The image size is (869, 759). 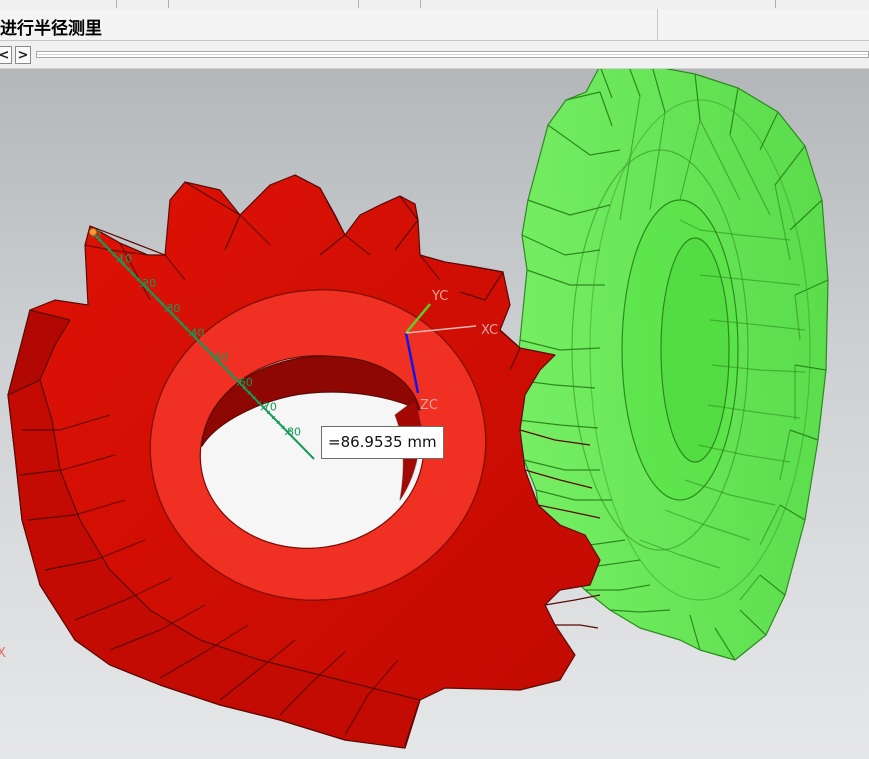 I want to click on measurement-readout: =86.9535 mm, so click(x=382, y=442).